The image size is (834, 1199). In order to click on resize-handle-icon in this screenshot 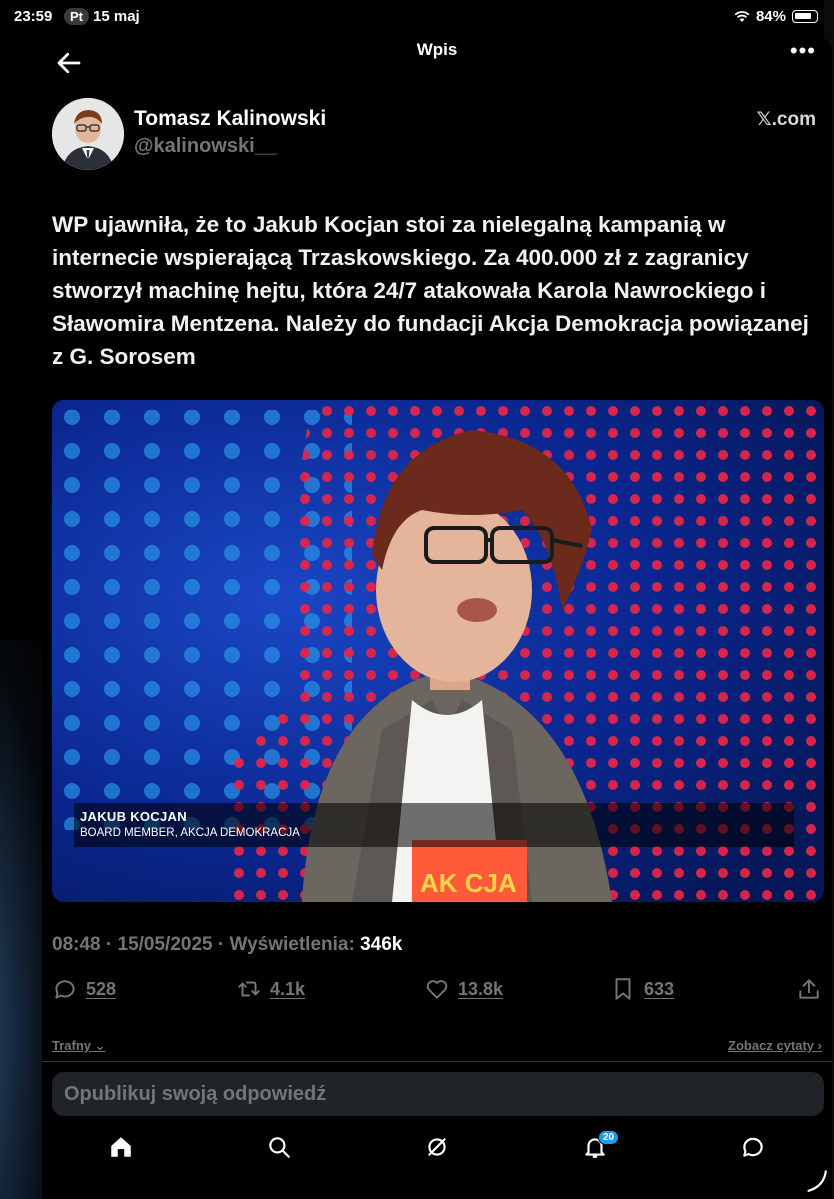, I will do `click(817, 1181)`.